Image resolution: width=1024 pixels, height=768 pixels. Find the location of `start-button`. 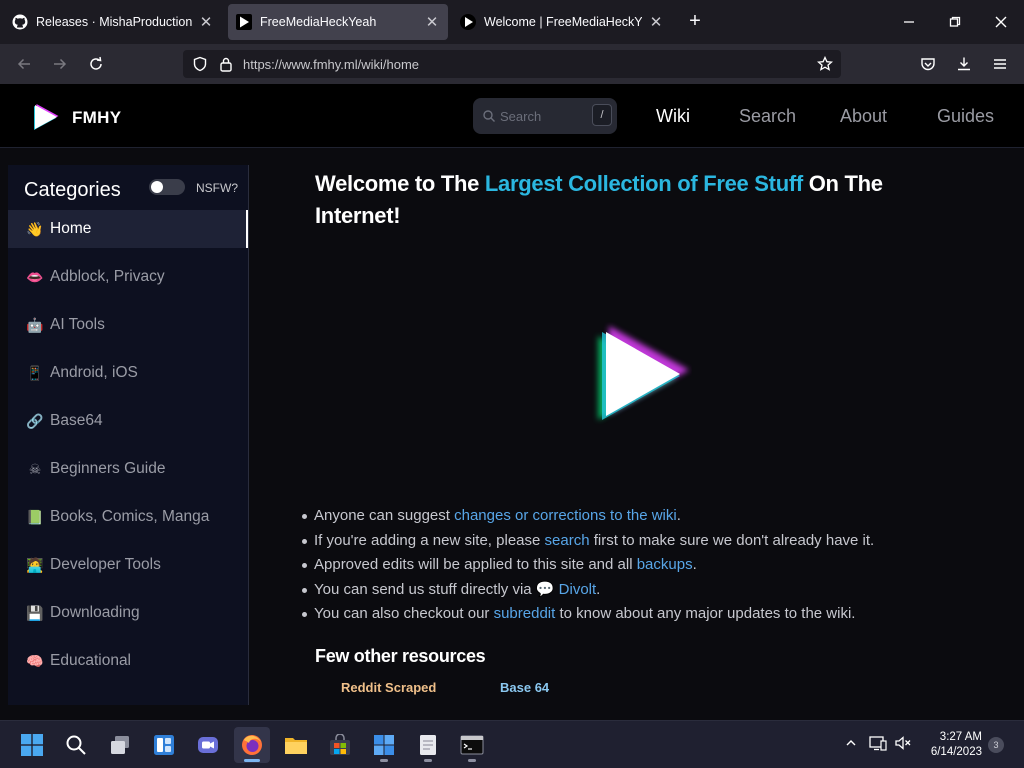

start-button is located at coordinates (32, 745).